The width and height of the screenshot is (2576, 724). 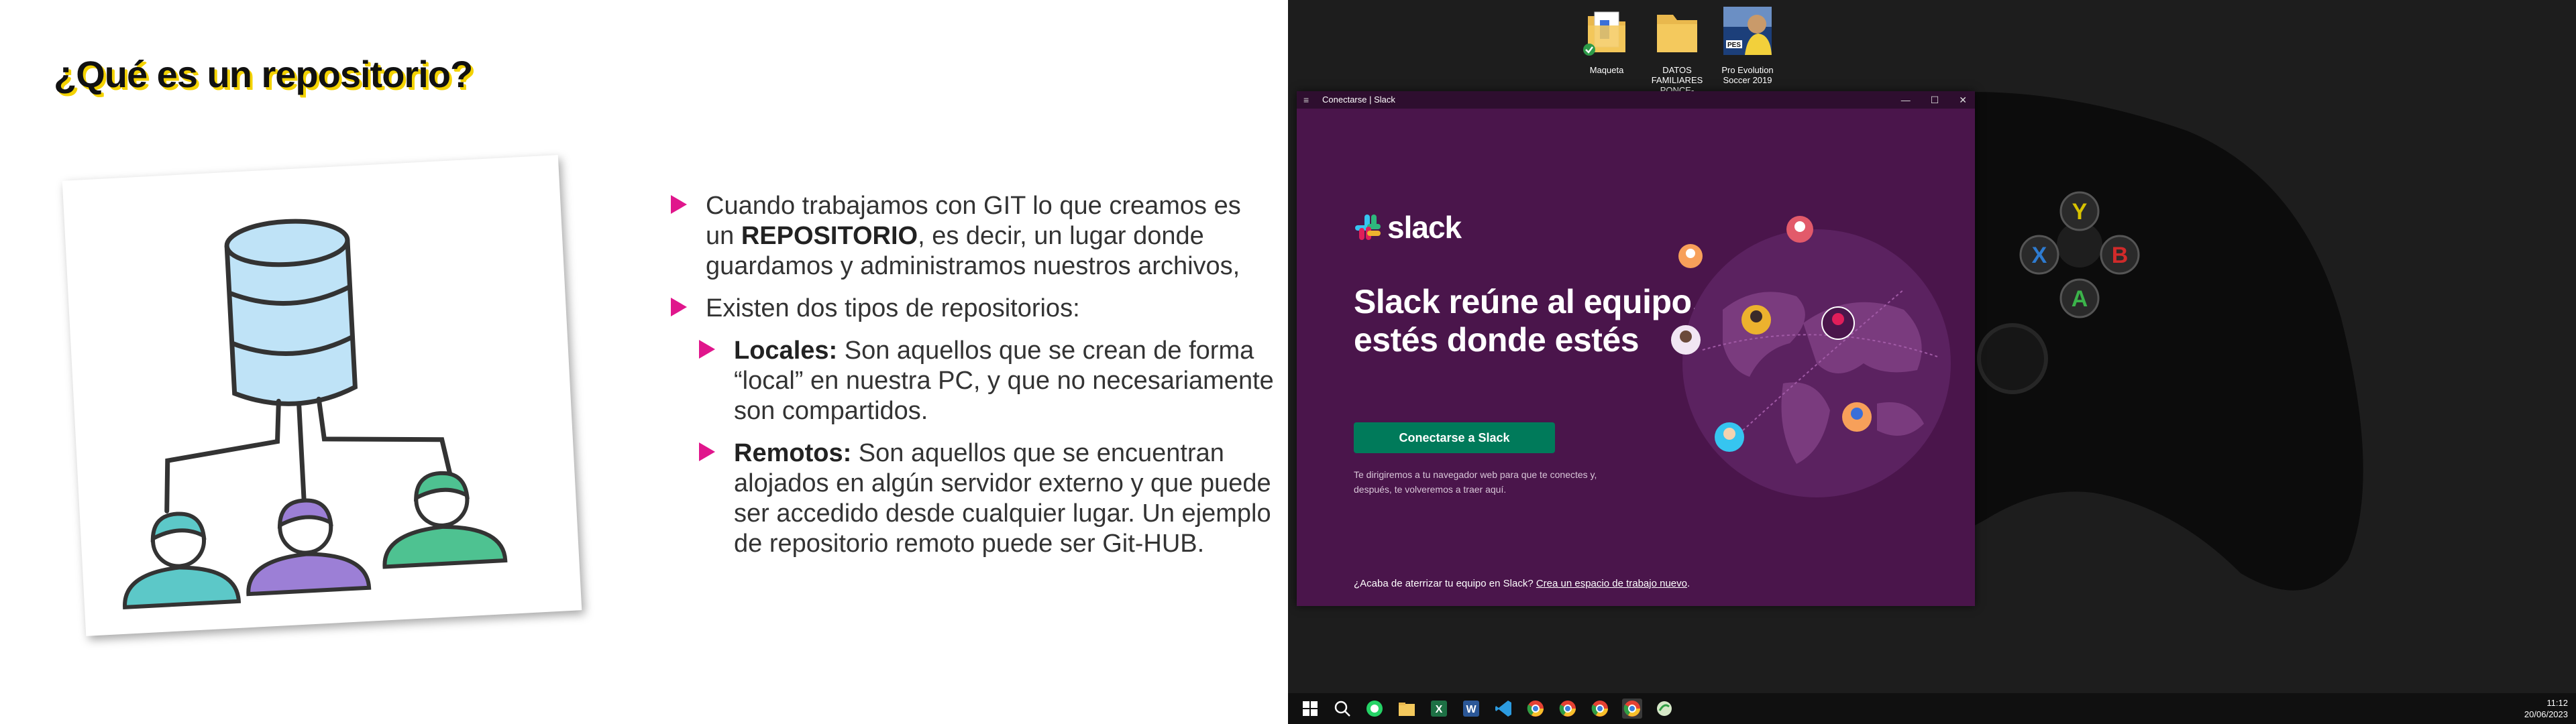 I want to click on desktop-icon-maqueta: Maqueta, so click(x=1606, y=40).